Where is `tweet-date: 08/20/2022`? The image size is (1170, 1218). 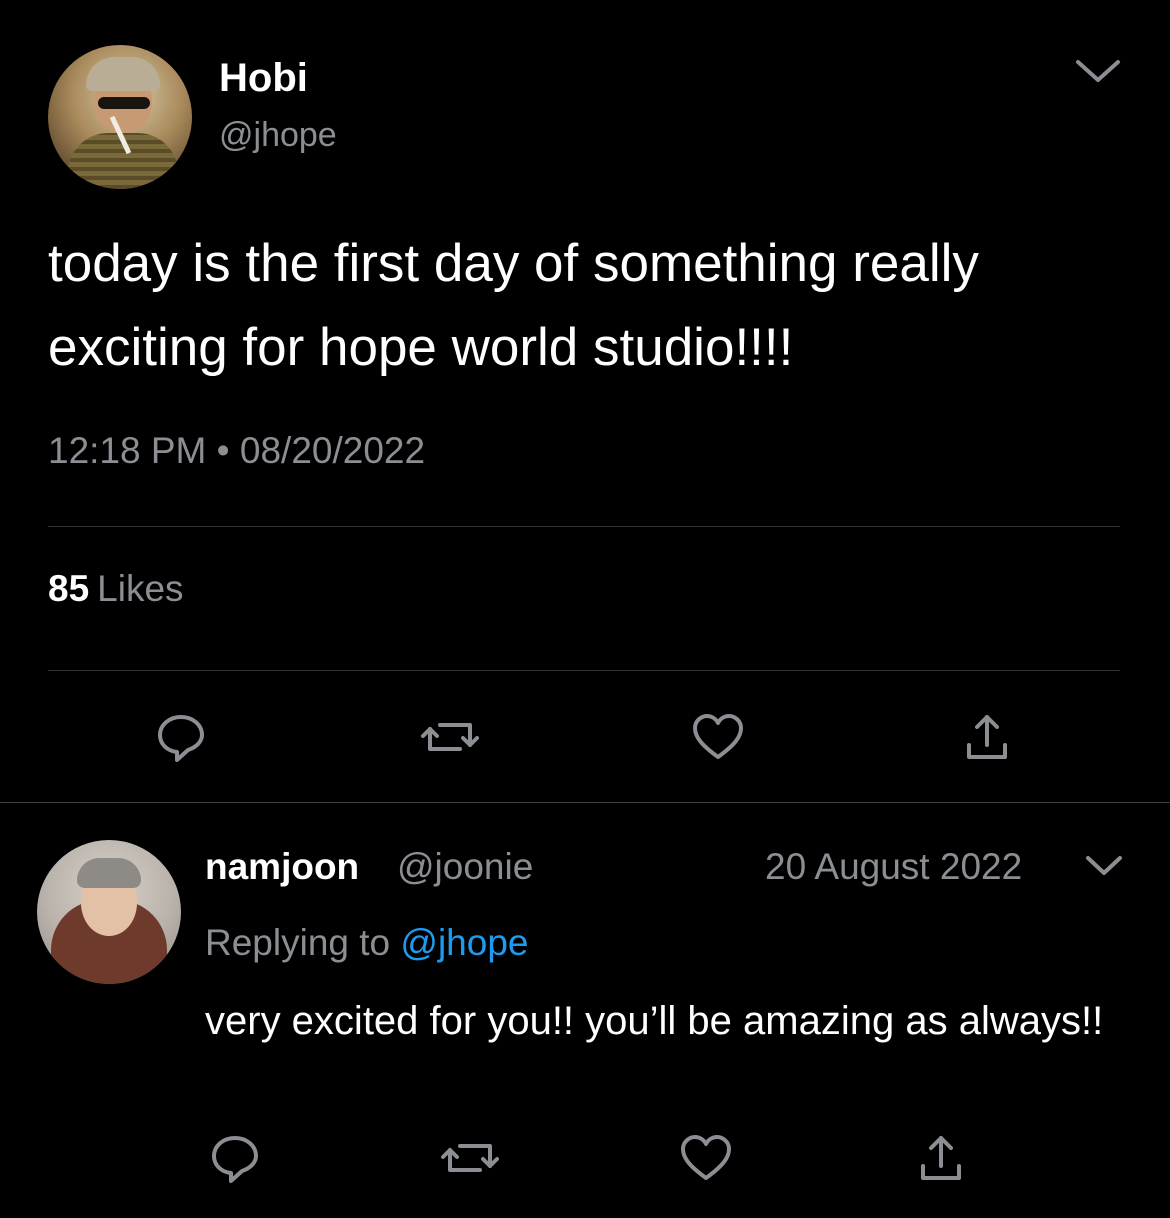
tweet-date: 08/20/2022 is located at coordinates (332, 450).